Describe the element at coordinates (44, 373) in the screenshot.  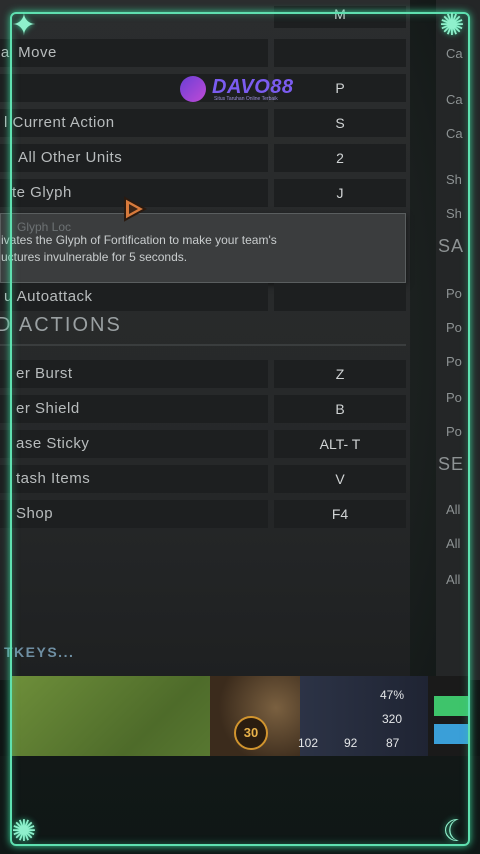
I see `action-row-label: er Burst` at that location.